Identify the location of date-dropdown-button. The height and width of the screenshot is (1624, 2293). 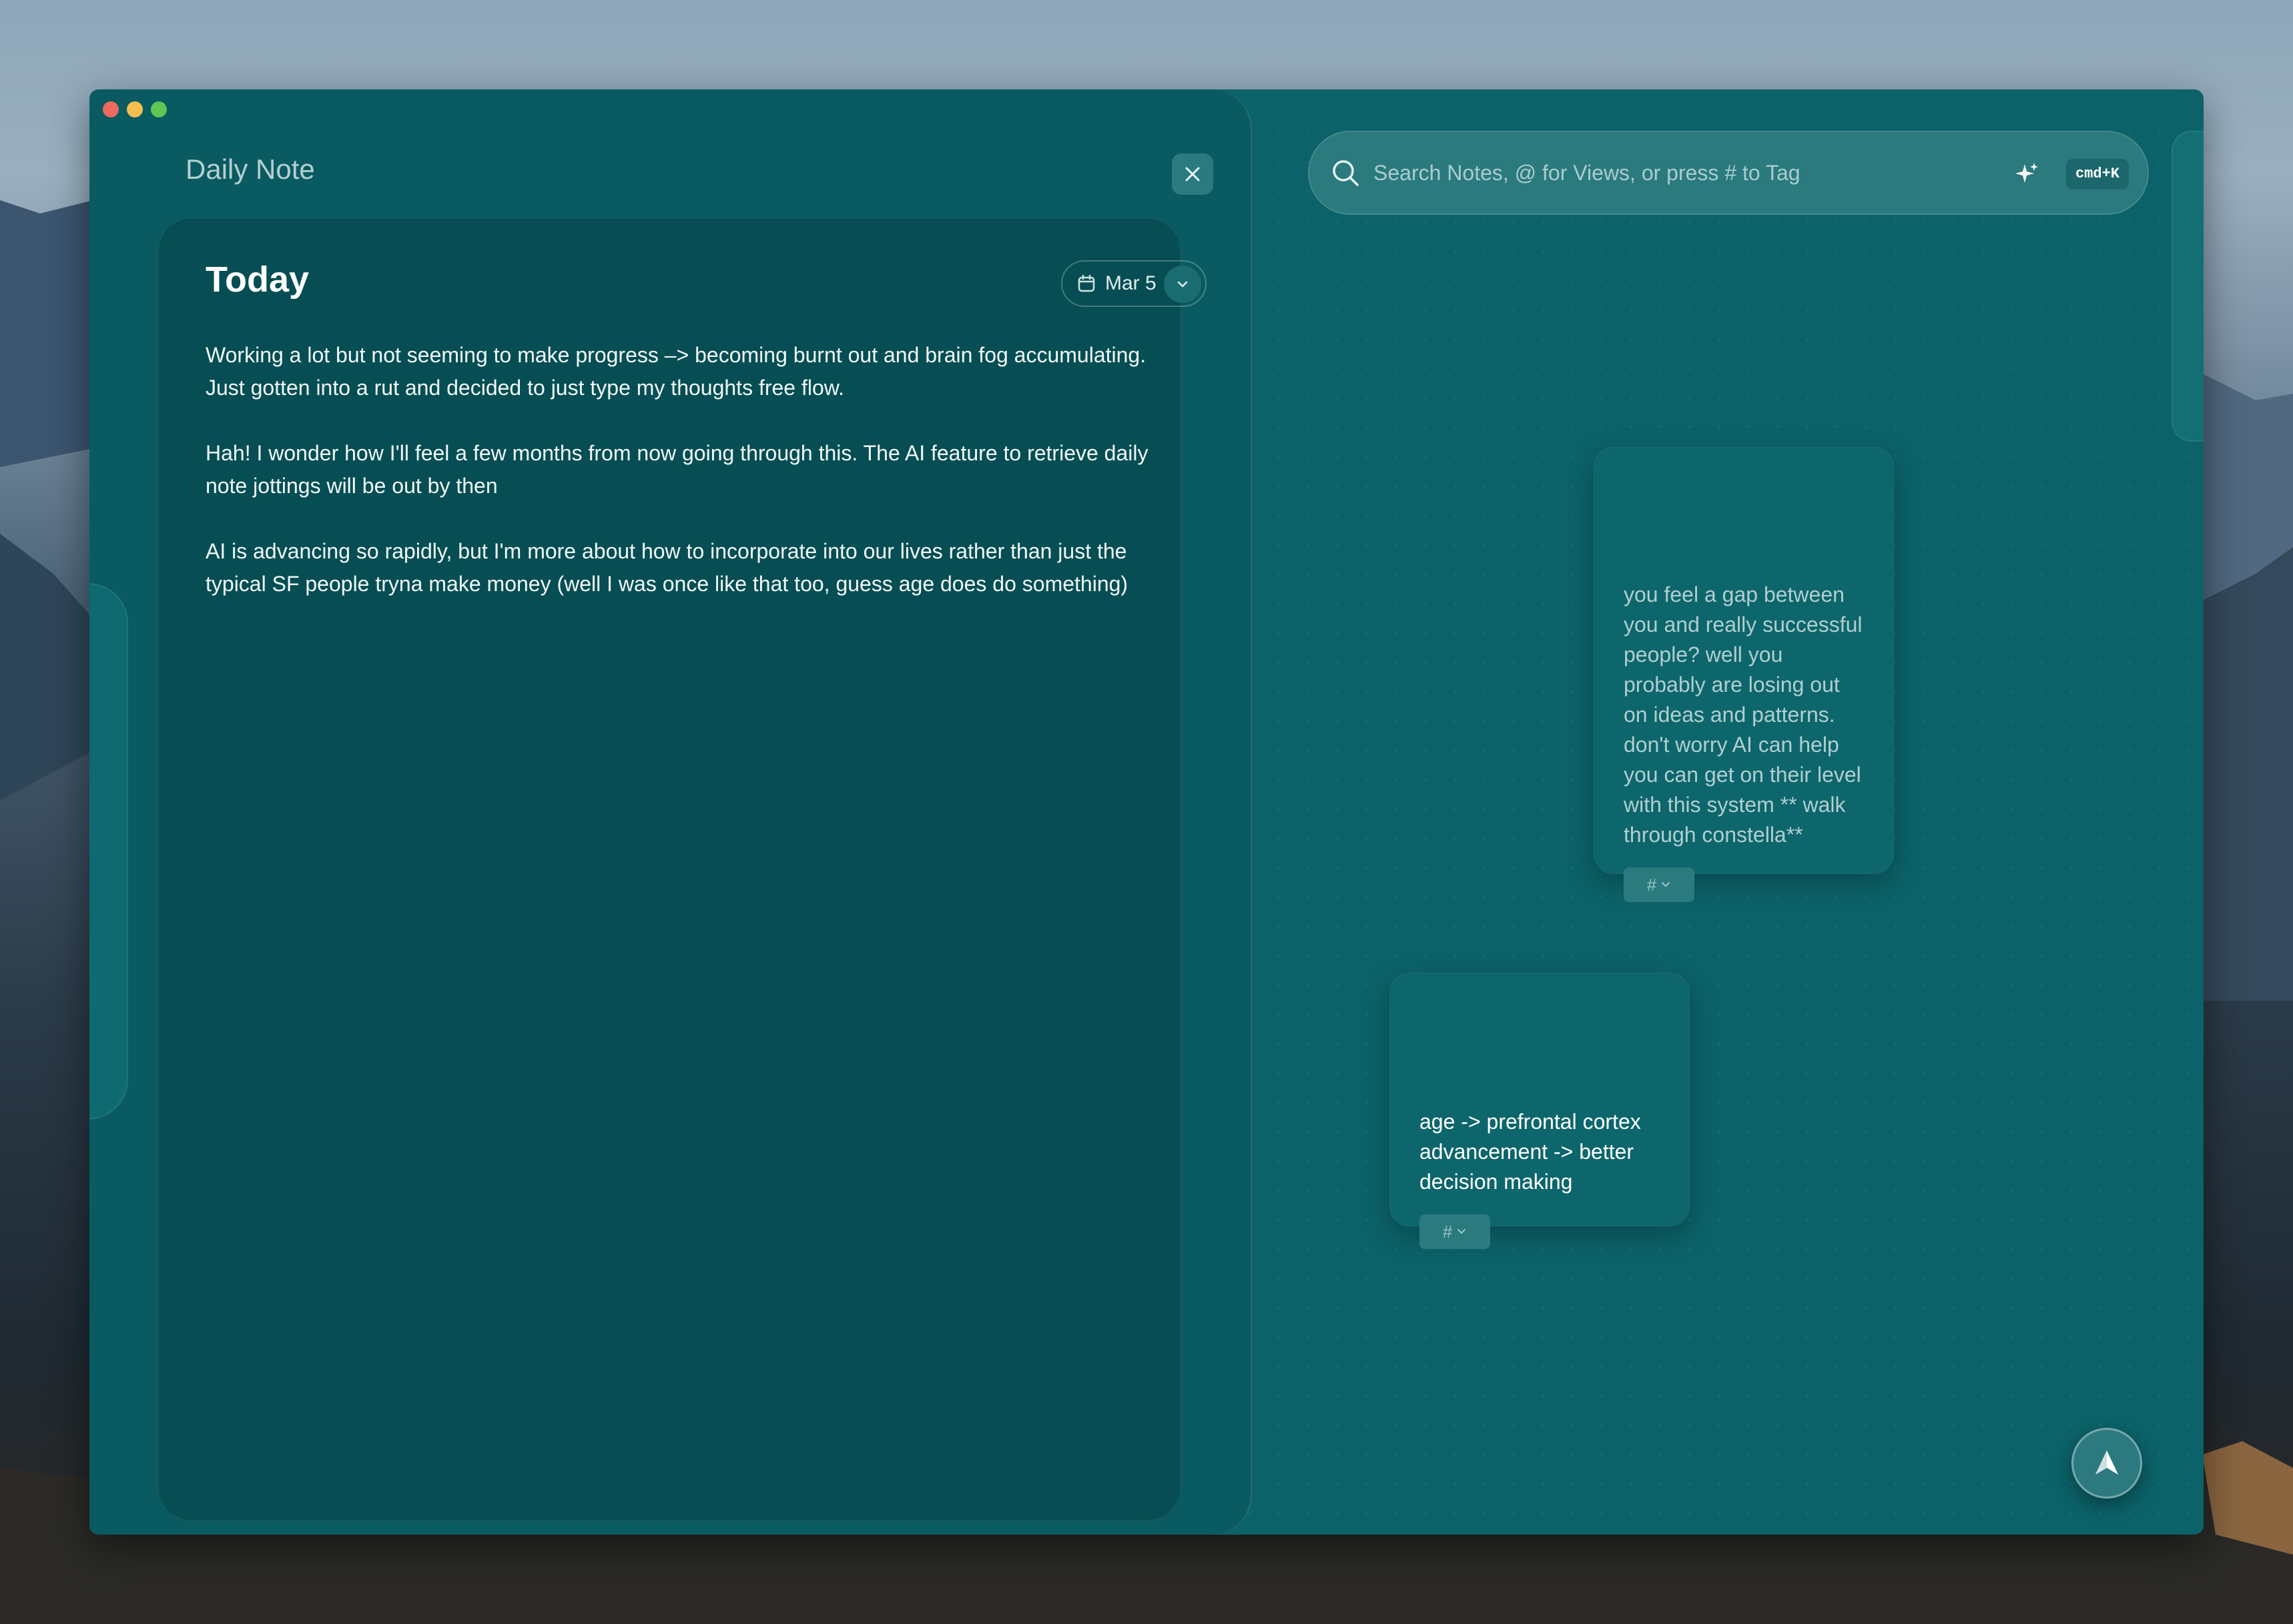
(1182, 284).